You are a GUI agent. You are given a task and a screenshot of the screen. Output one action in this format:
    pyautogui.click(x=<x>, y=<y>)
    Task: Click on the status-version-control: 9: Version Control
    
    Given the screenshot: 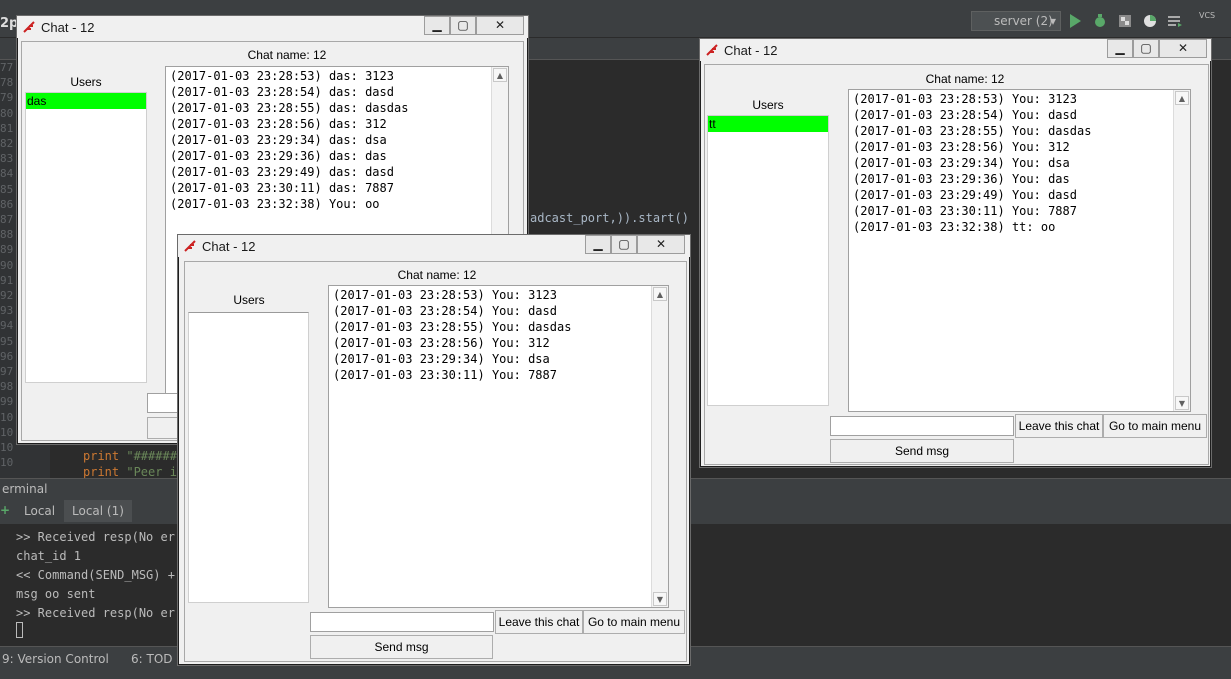 What is the action you would take?
    pyautogui.click(x=55, y=659)
    